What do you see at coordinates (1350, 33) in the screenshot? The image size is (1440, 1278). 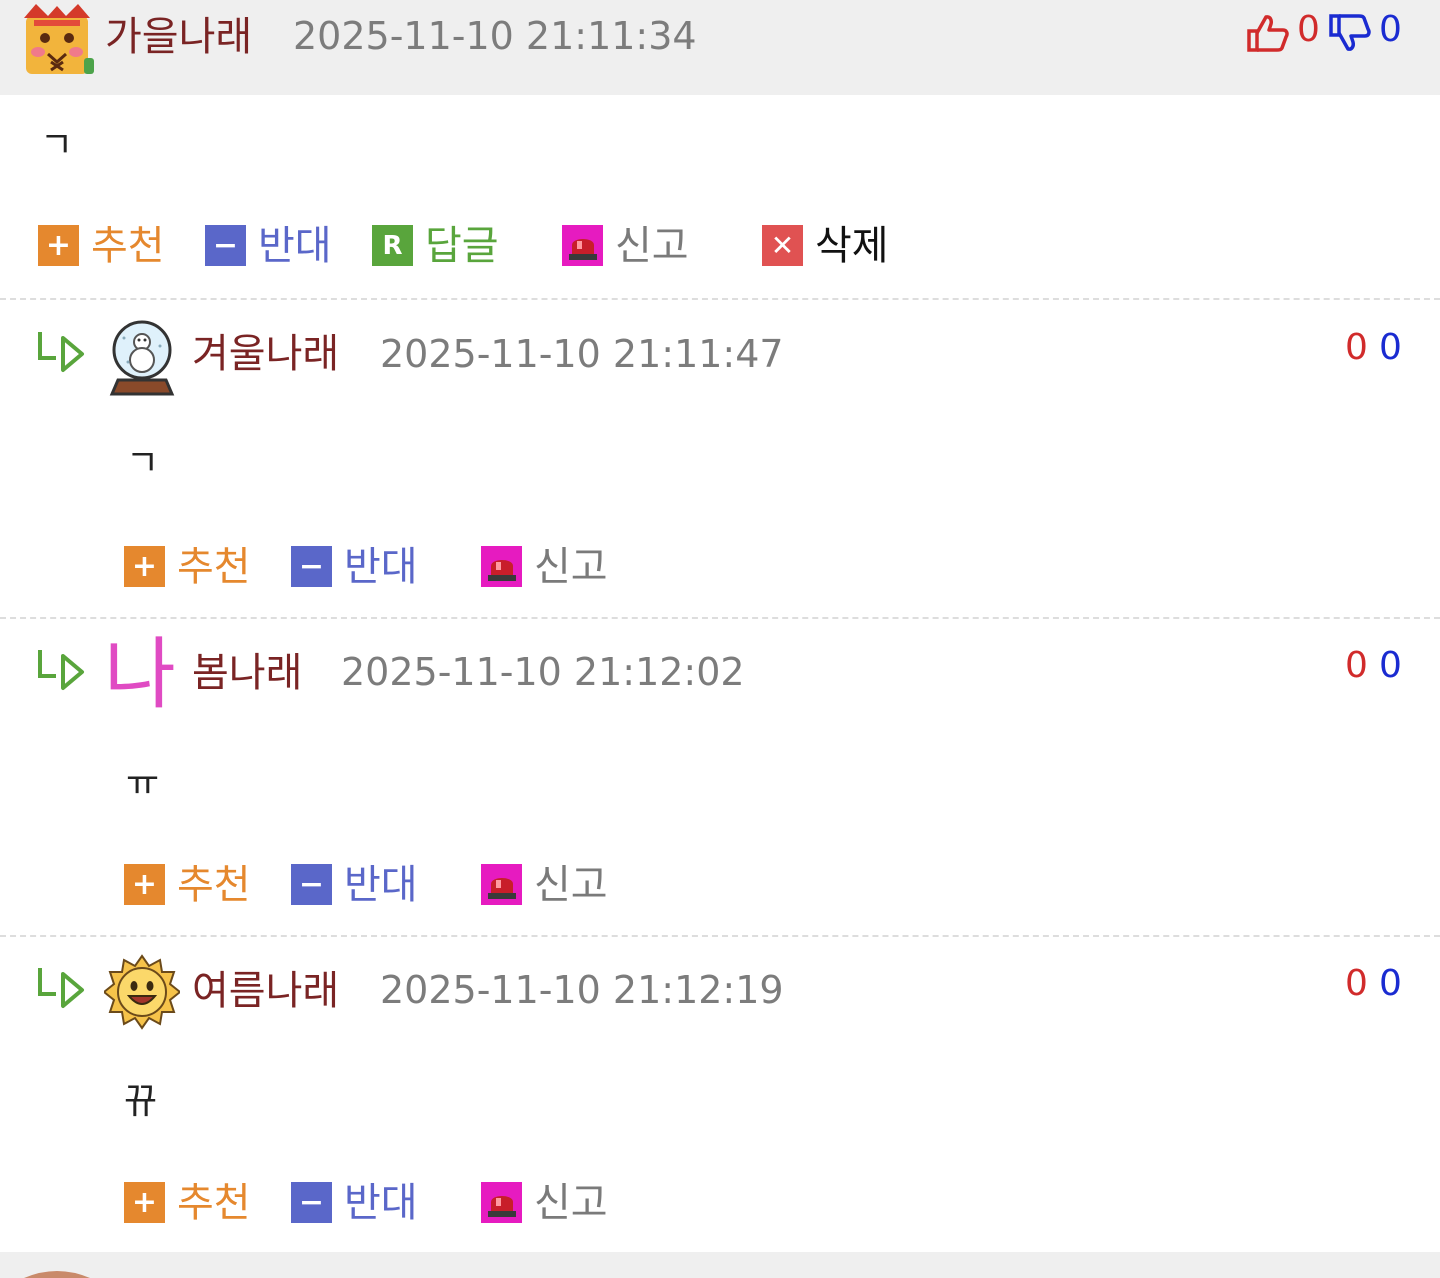 I see `thumbs-down-icon` at bounding box center [1350, 33].